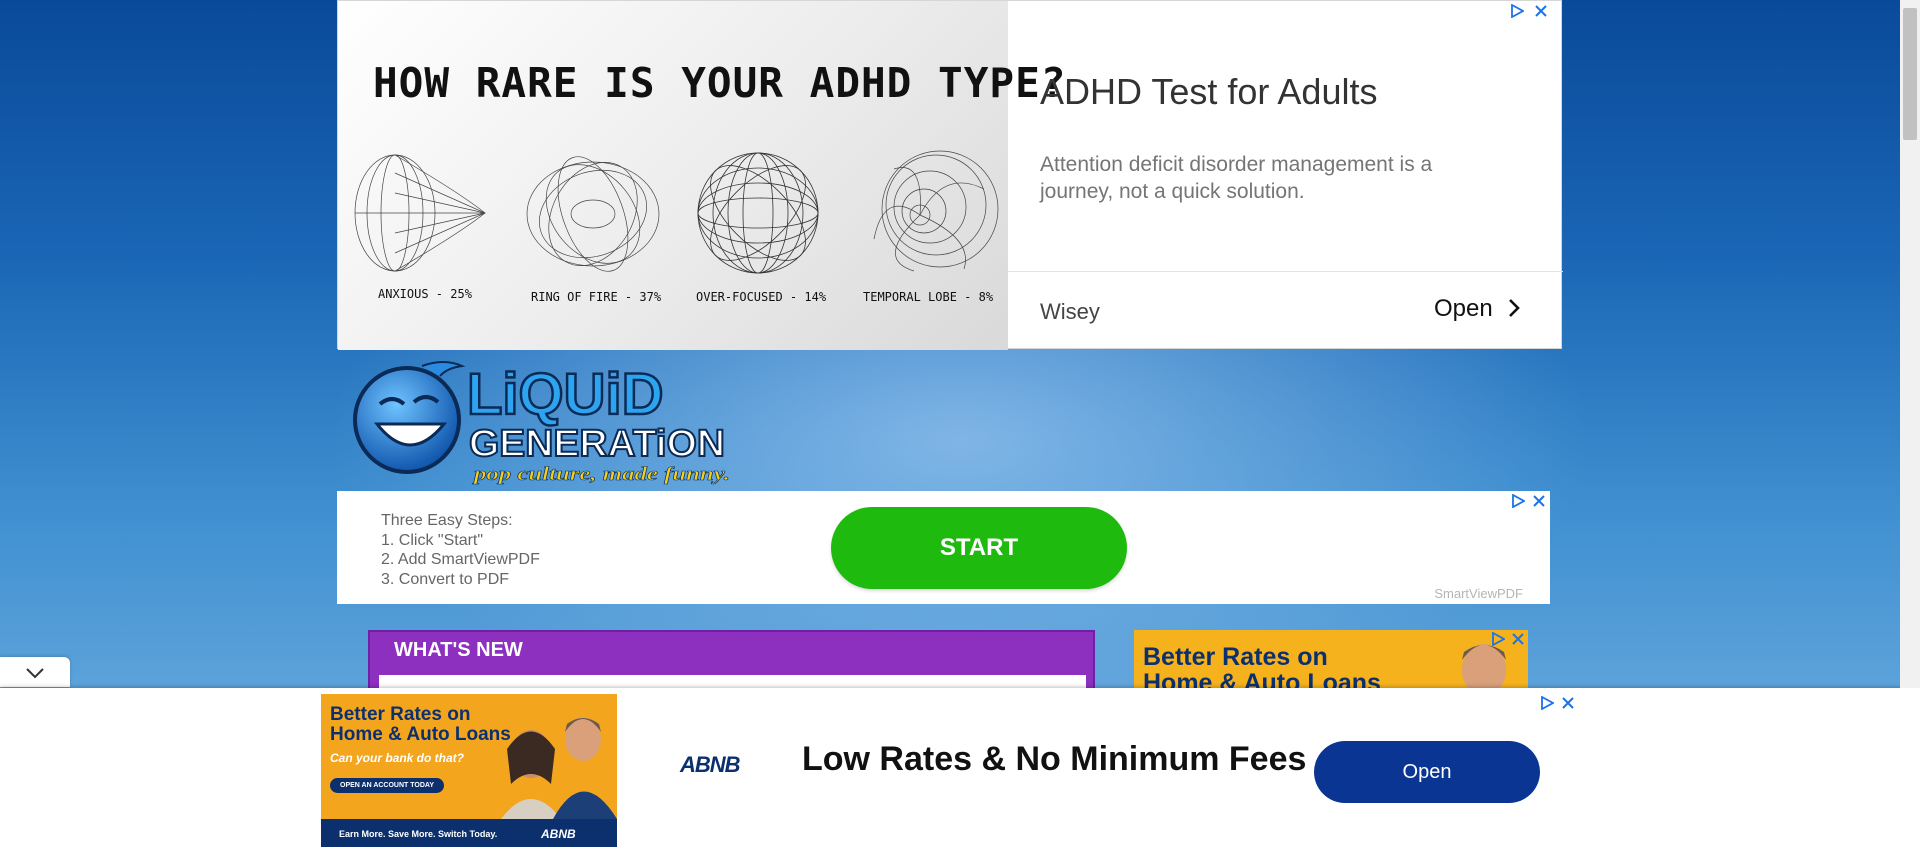  What do you see at coordinates (400, 714) in the screenshot?
I see `creative-line: Better Rates on` at bounding box center [400, 714].